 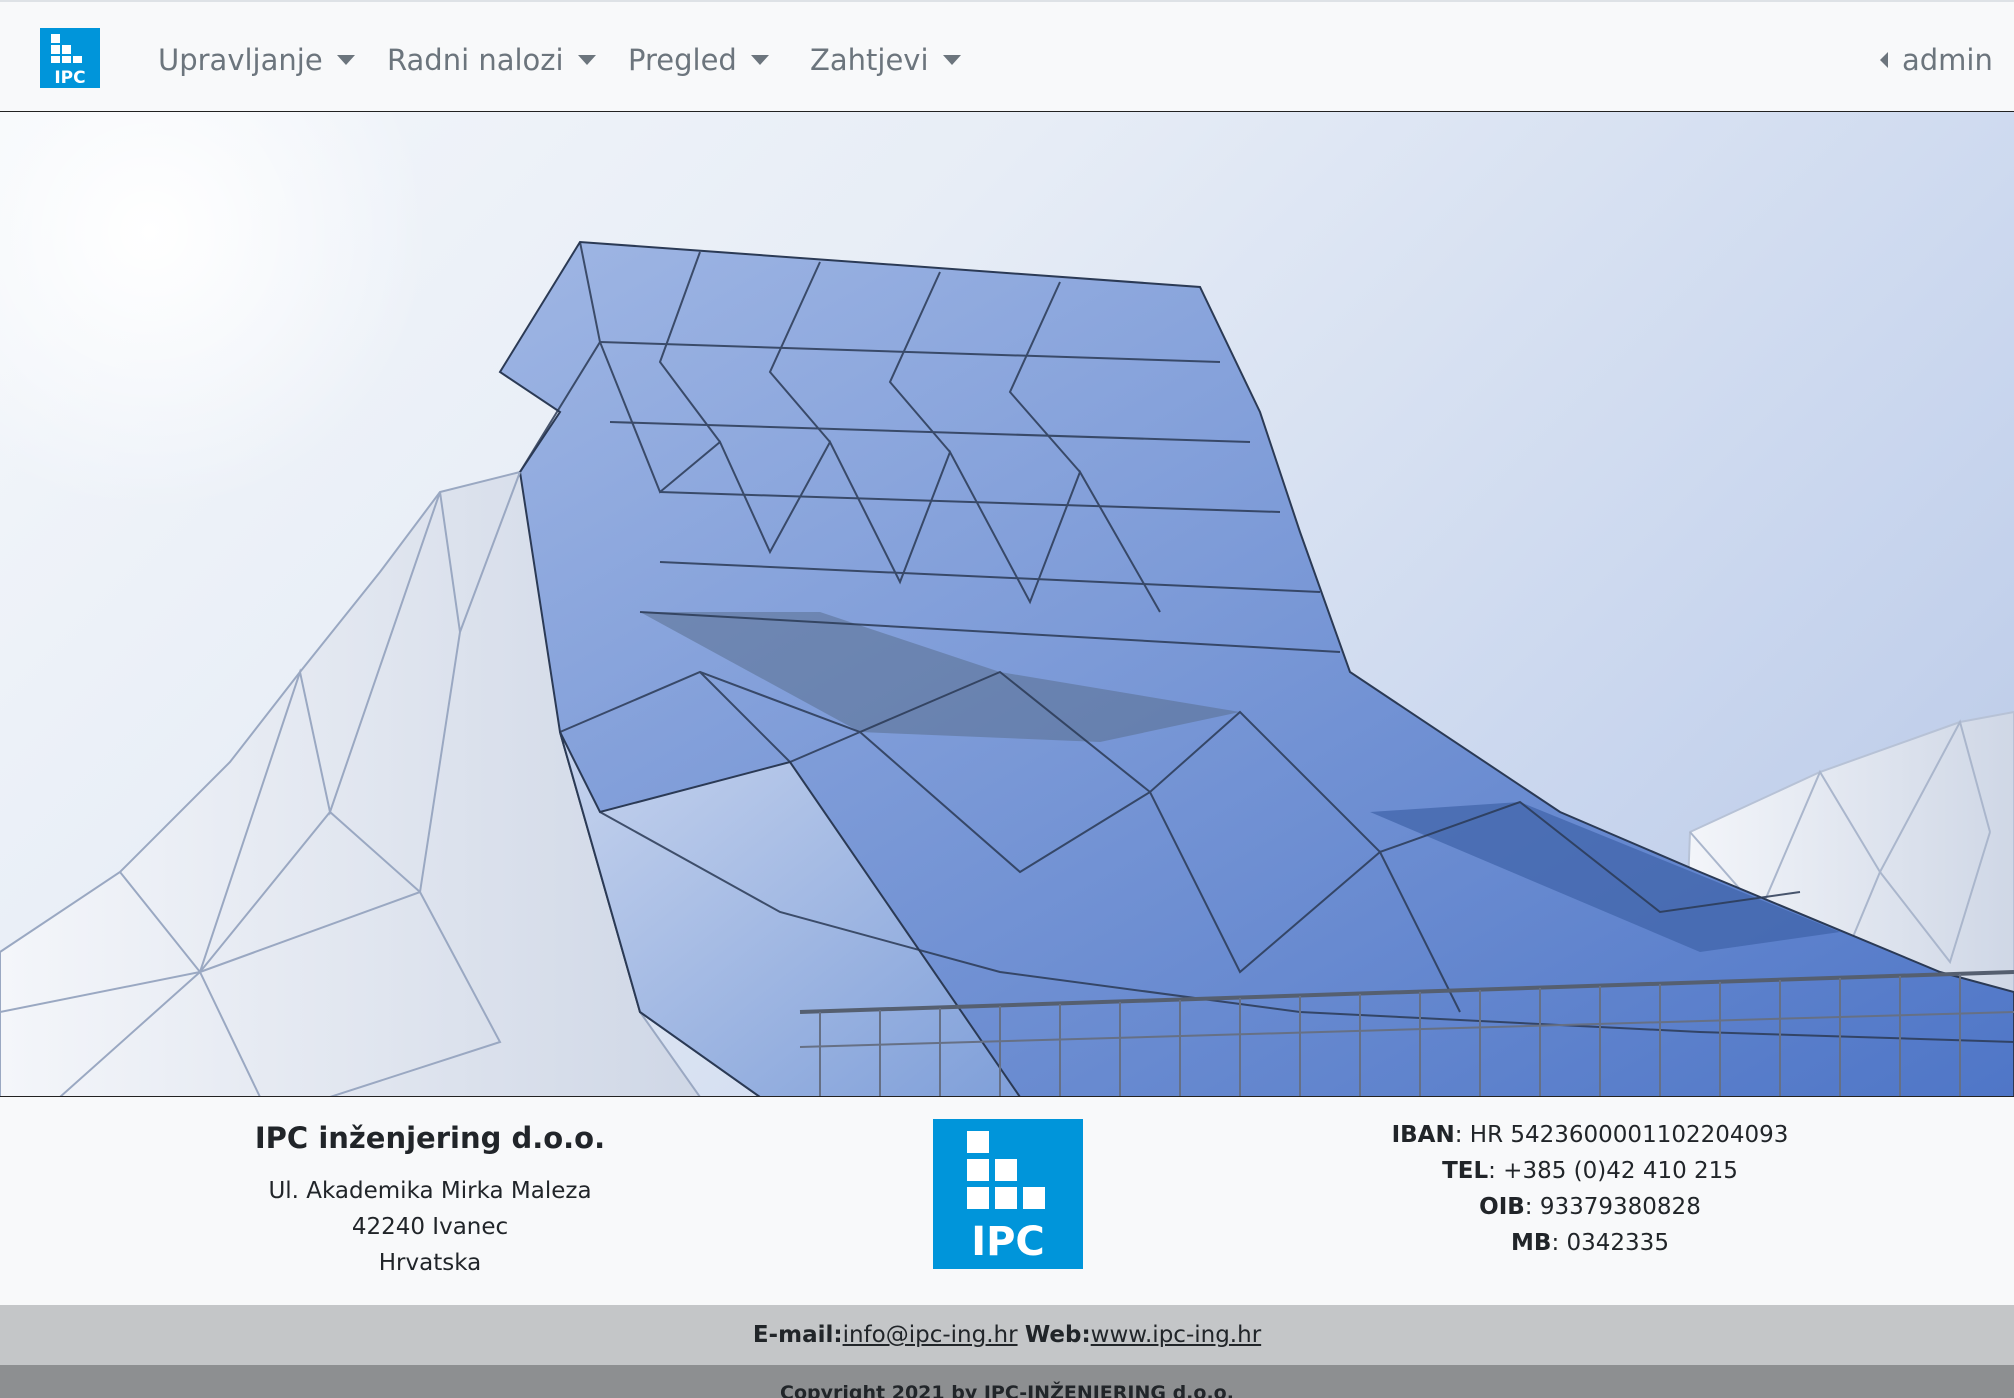 I want to click on oib-line: OIB: 93379380828, so click(x=1590, y=1207).